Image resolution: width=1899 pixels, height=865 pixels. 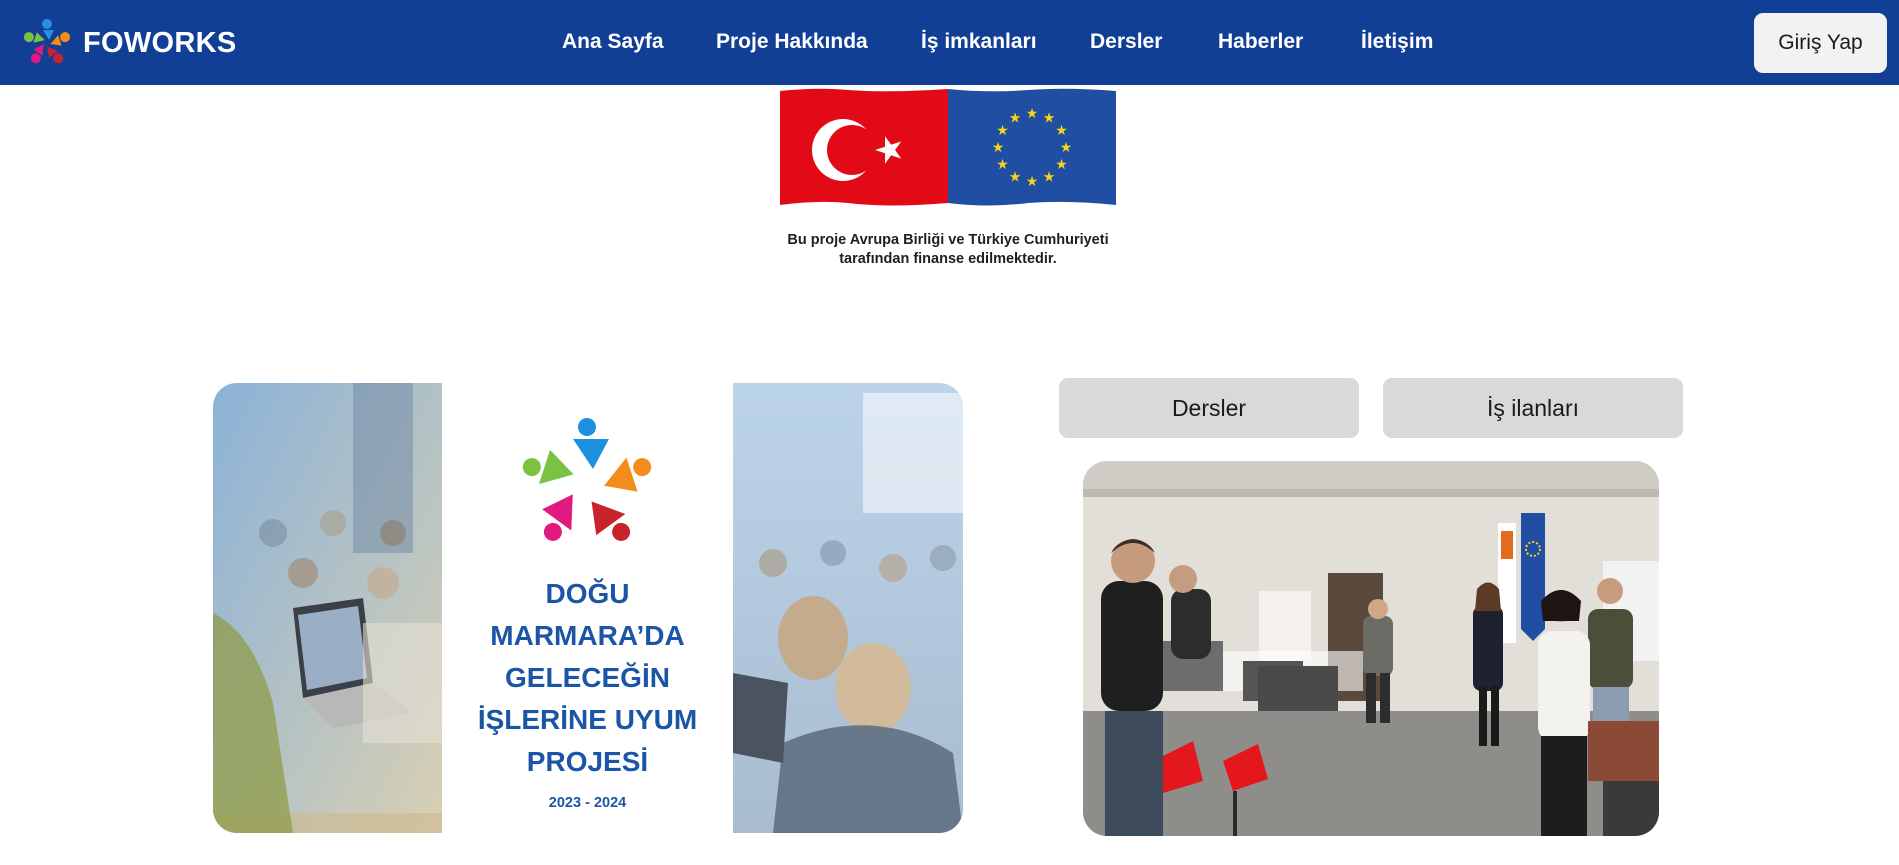 I want to click on project-title-line: İŞLERİNE UYUM, so click(x=587, y=719).